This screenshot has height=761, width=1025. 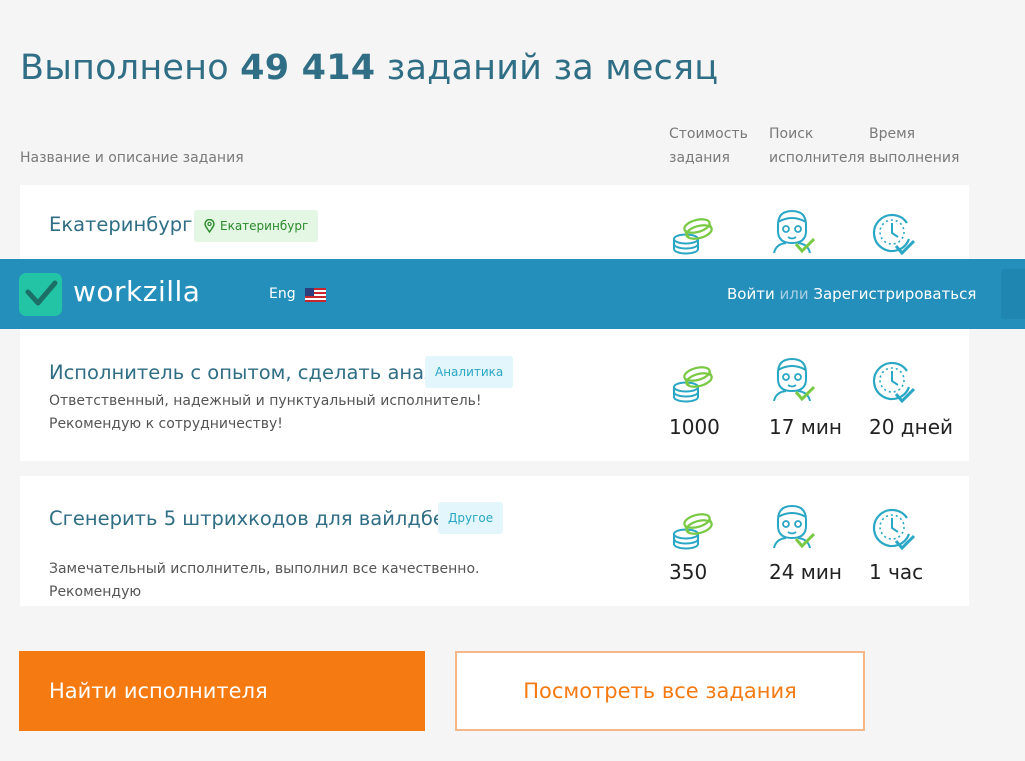 I want to click on auth-links: Войти или Зарегистрироваться, so click(x=851, y=294).